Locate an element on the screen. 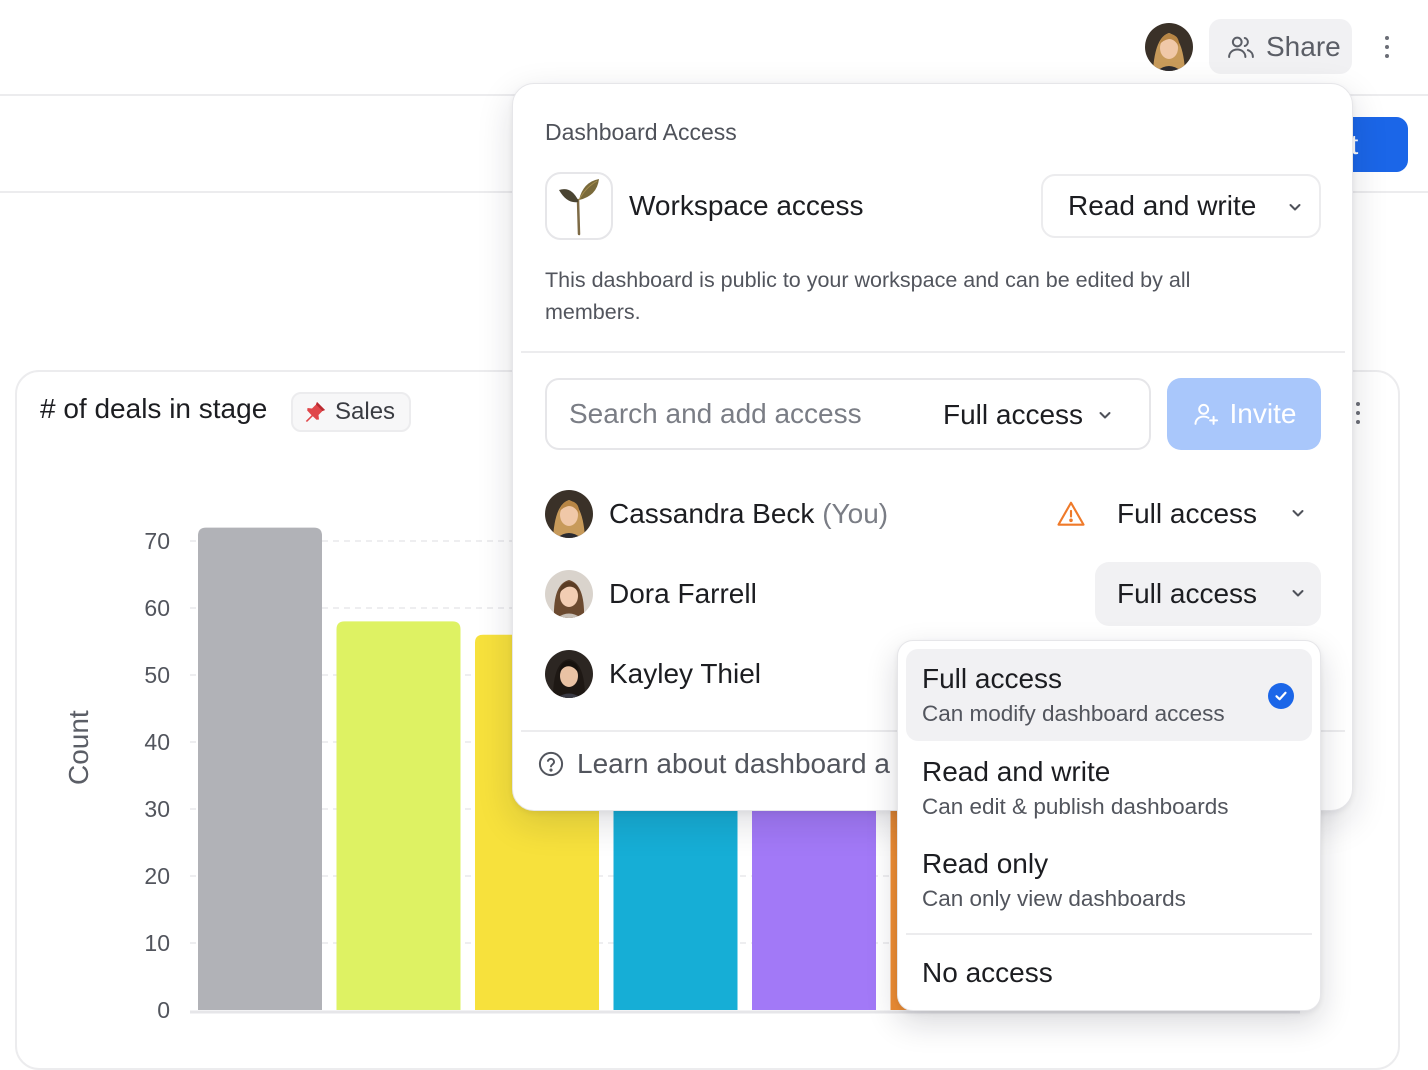  search-and-add-access: Full access is located at coordinates (848, 414).